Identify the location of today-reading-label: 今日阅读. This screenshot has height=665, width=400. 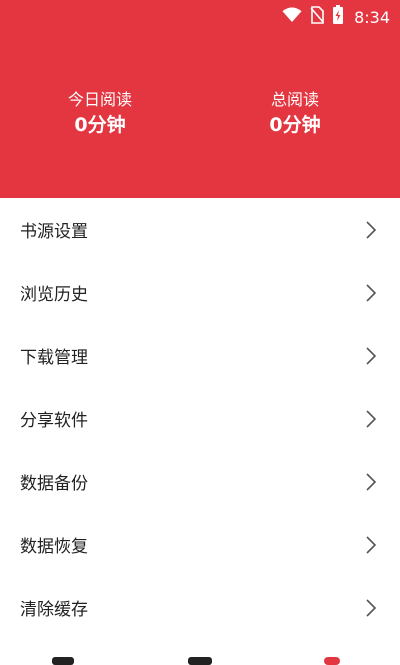
(99, 99).